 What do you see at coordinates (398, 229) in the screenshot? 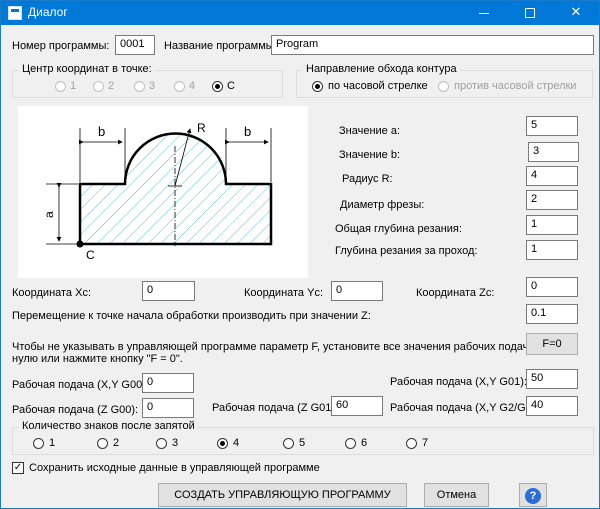
I see `param-total-depth-label: Общая глубина резания:` at bounding box center [398, 229].